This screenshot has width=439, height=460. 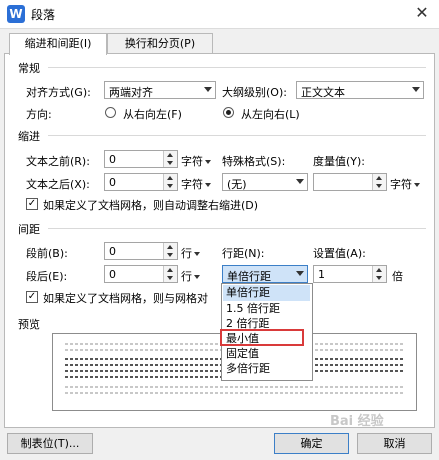 I want to click on indent-after-label: 文本之后(X):, so click(x=58, y=184).